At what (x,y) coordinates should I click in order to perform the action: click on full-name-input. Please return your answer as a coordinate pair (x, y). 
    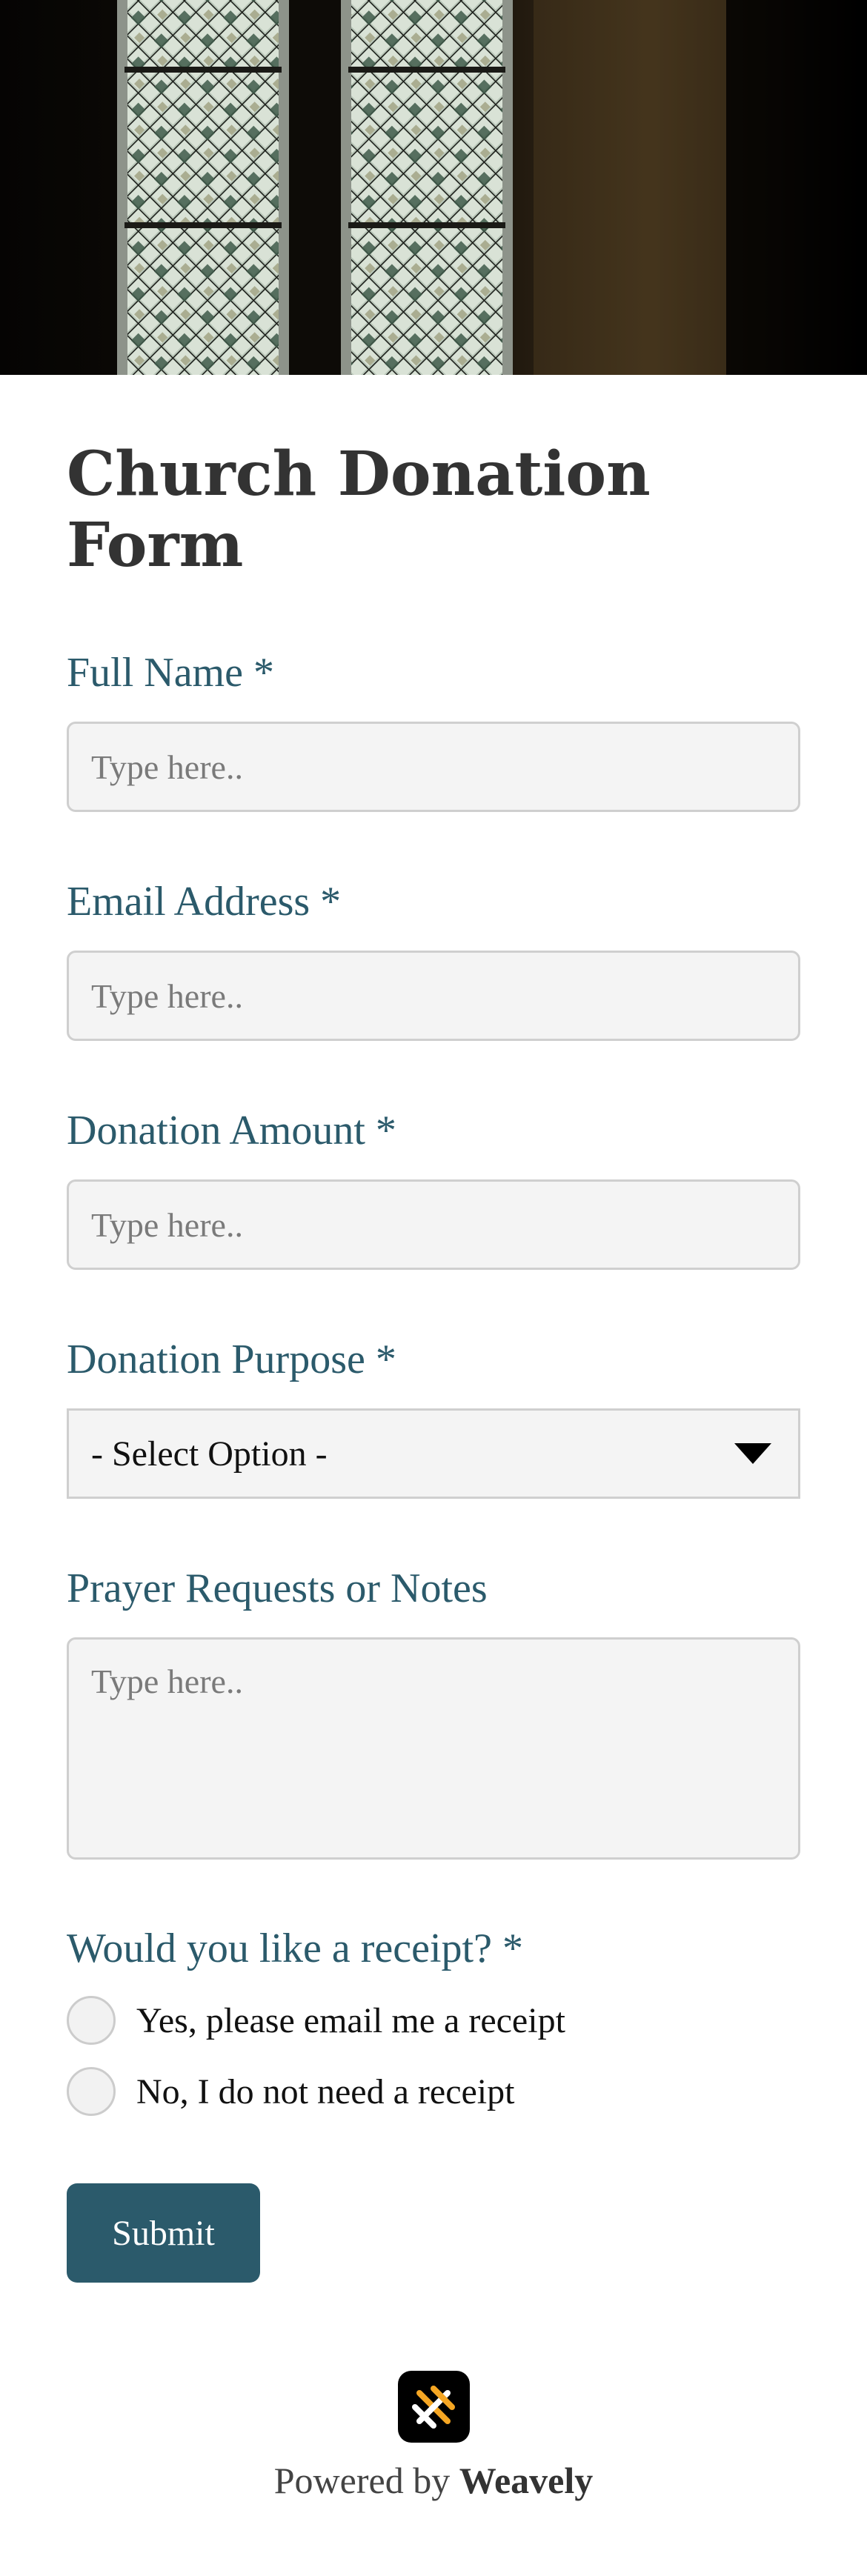
    Looking at the image, I should click on (433, 767).